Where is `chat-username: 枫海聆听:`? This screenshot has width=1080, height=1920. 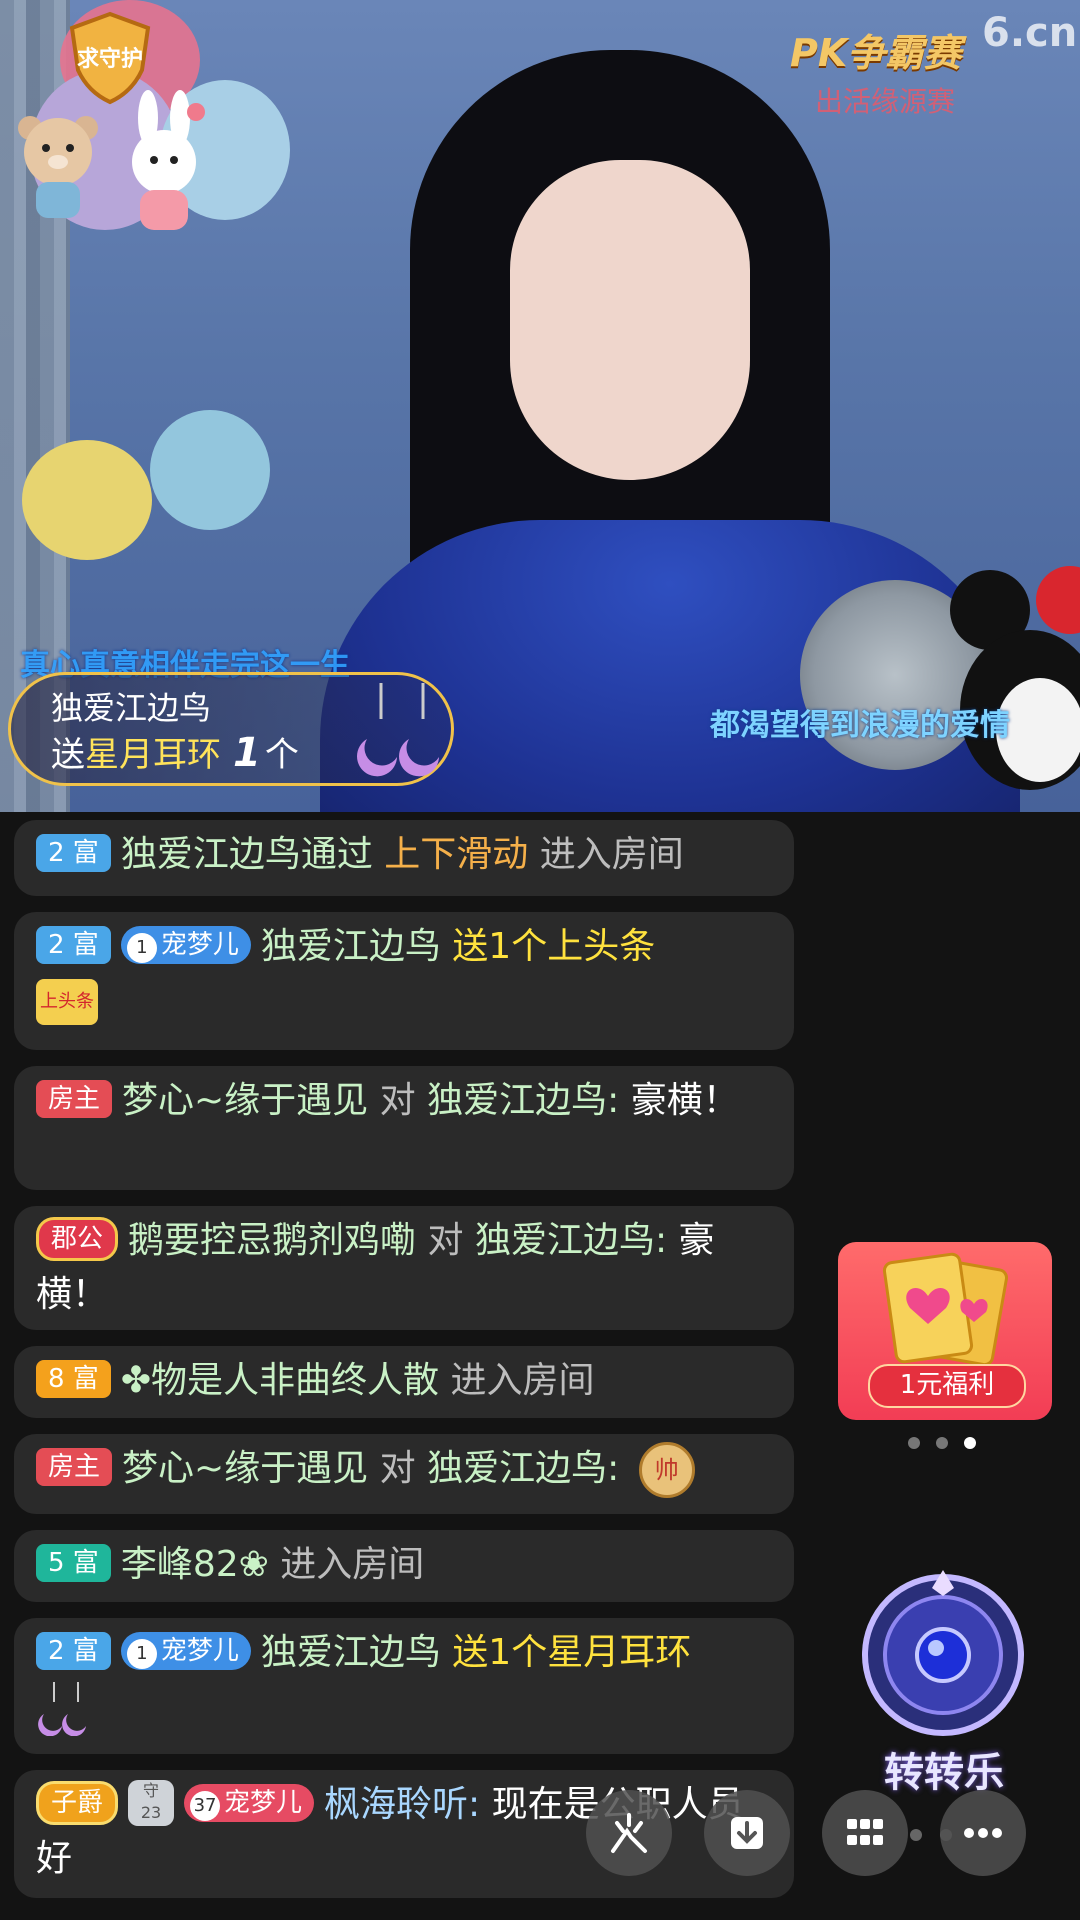
chat-username: 枫海聆听: is located at coordinates (402, 1804).